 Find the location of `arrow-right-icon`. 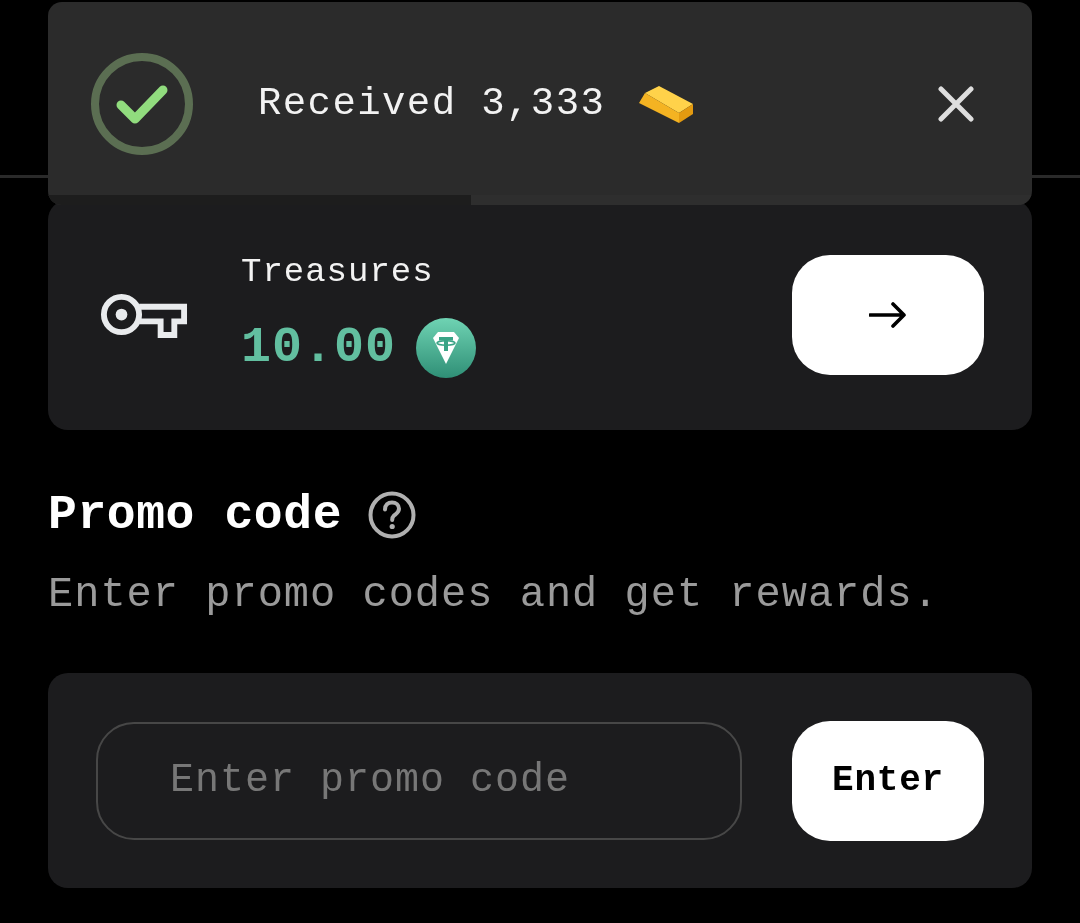

arrow-right-icon is located at coordinates (888, 315).